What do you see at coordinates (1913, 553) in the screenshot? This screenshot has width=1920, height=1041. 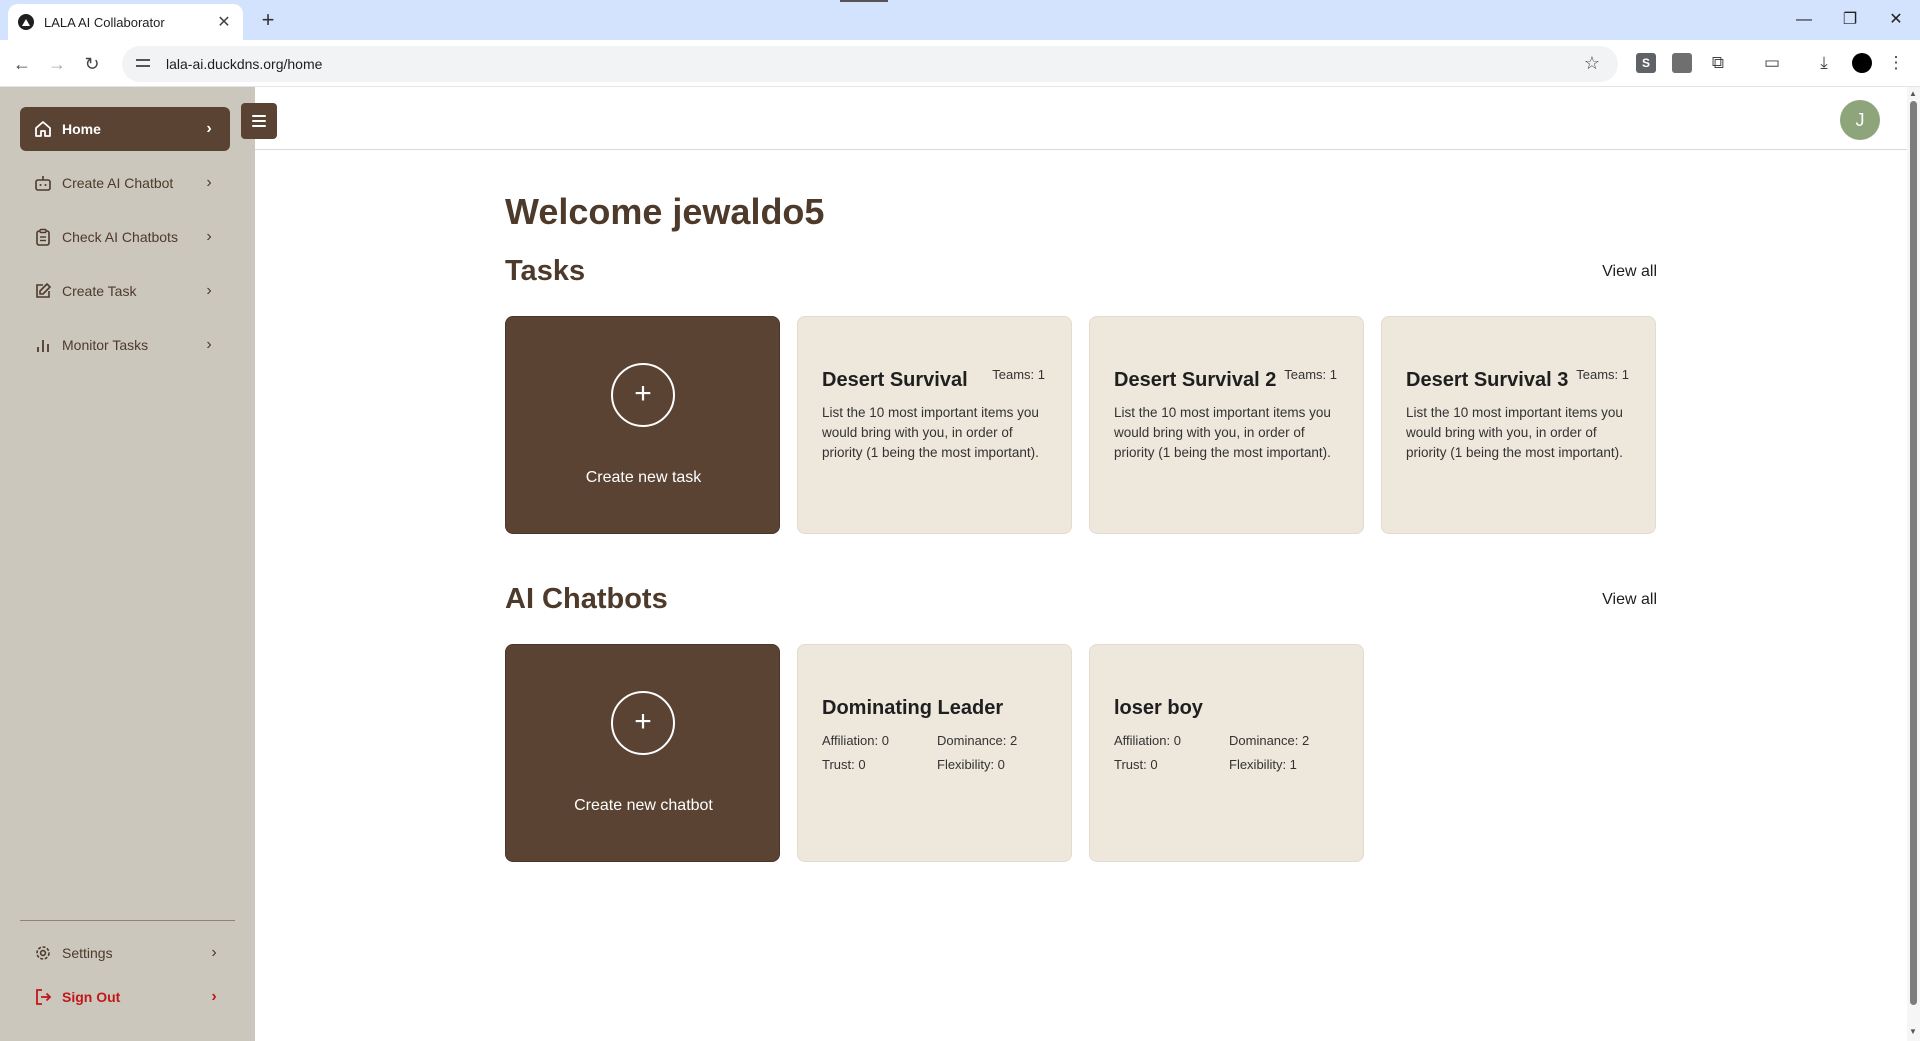 I see `scrollbar-thumb` at bounding box center [1913, 553].